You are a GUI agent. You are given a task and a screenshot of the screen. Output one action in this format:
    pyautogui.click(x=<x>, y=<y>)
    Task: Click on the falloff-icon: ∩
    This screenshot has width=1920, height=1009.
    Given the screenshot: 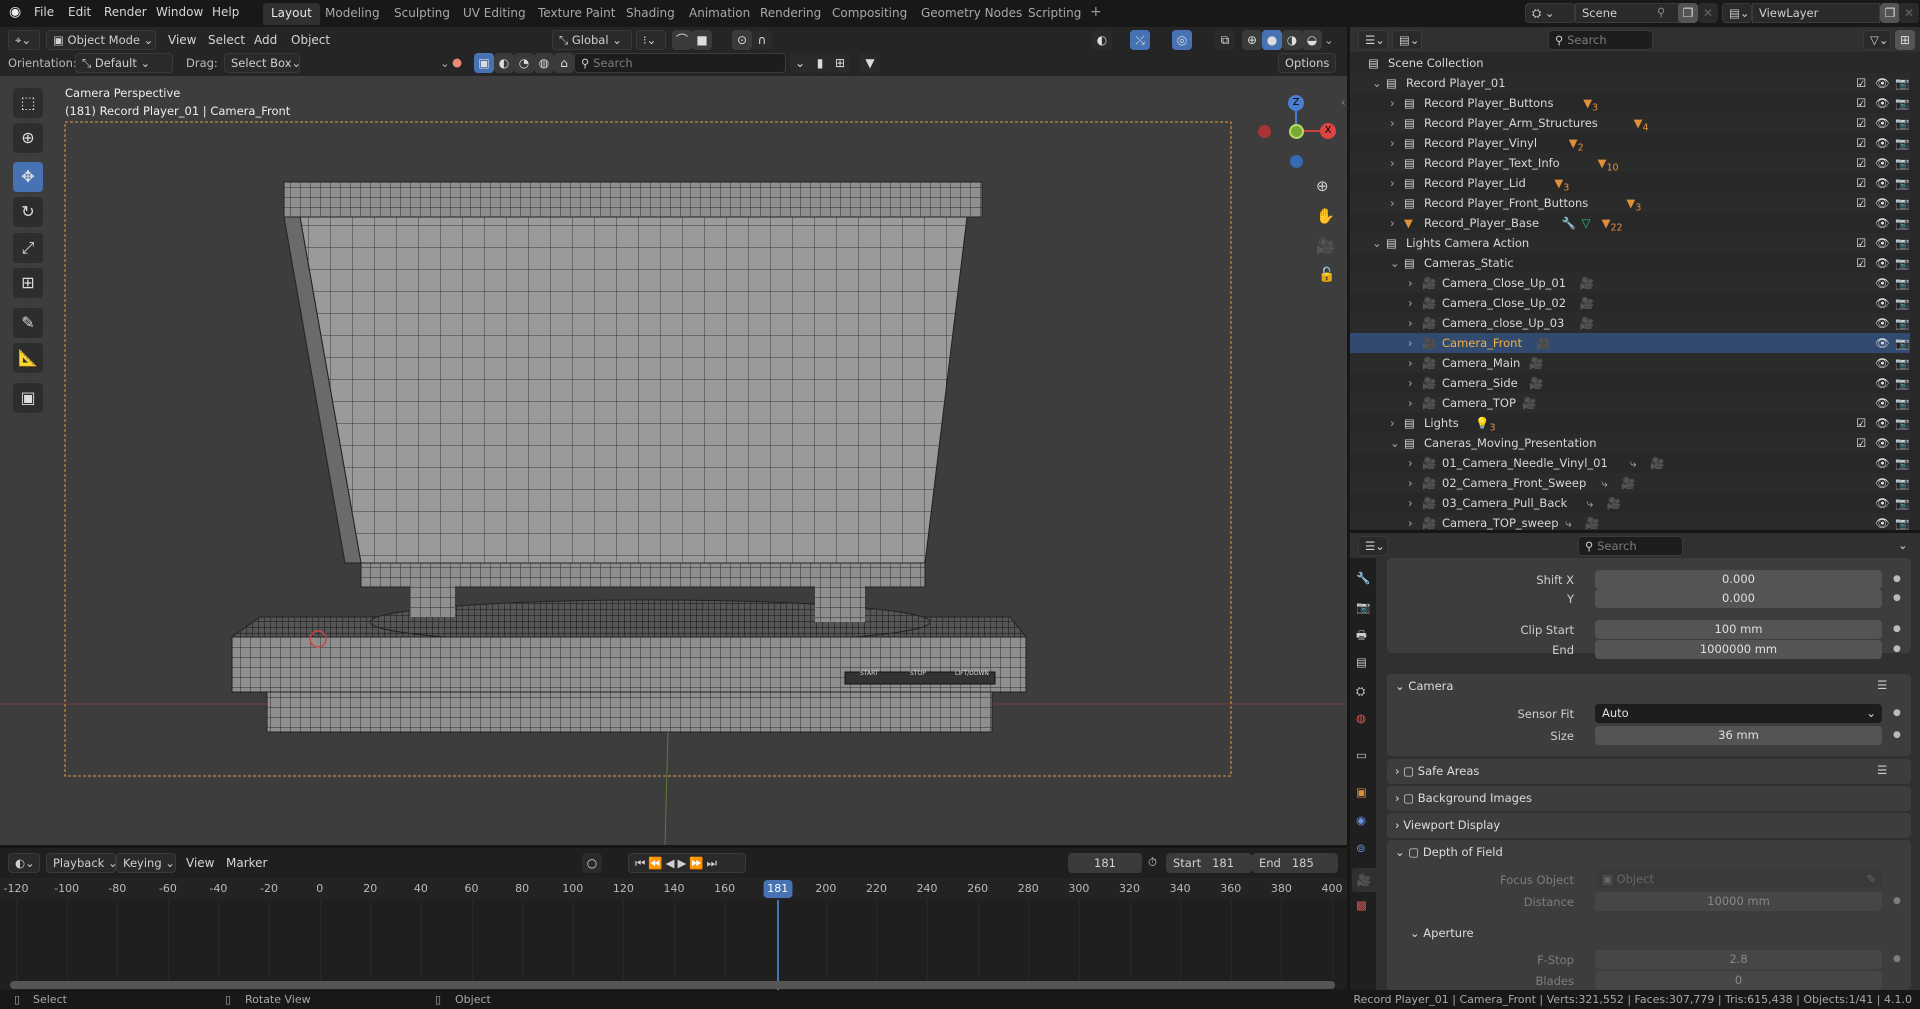 What is the action you would take?
    pyautogui.click(x=762, y=40)
    